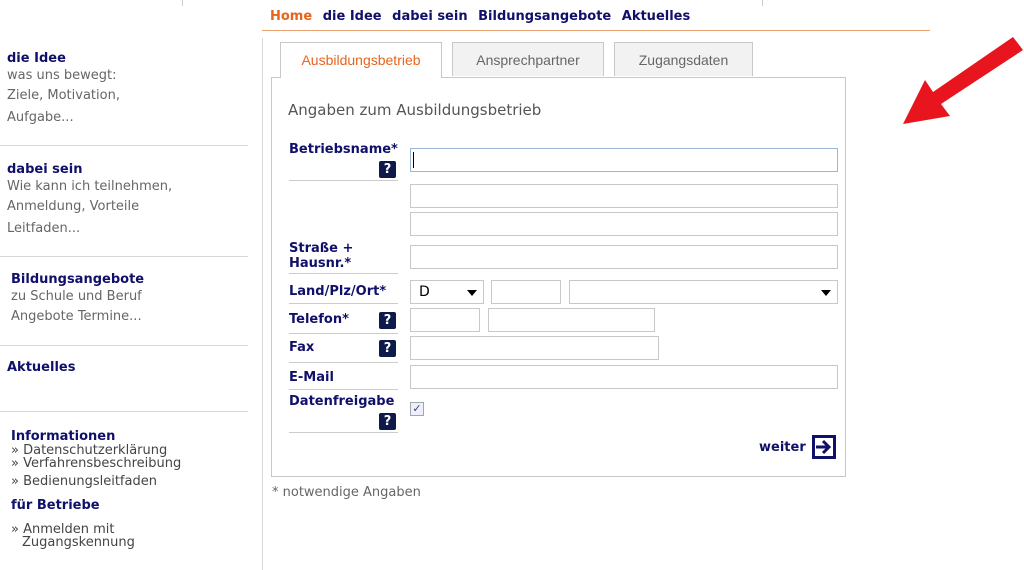 The height and width of the screenshot is (570, 1024). Describe the element at coordinates (782, 447) in the screenshot. I see `weiter-link: weiter` at that location.